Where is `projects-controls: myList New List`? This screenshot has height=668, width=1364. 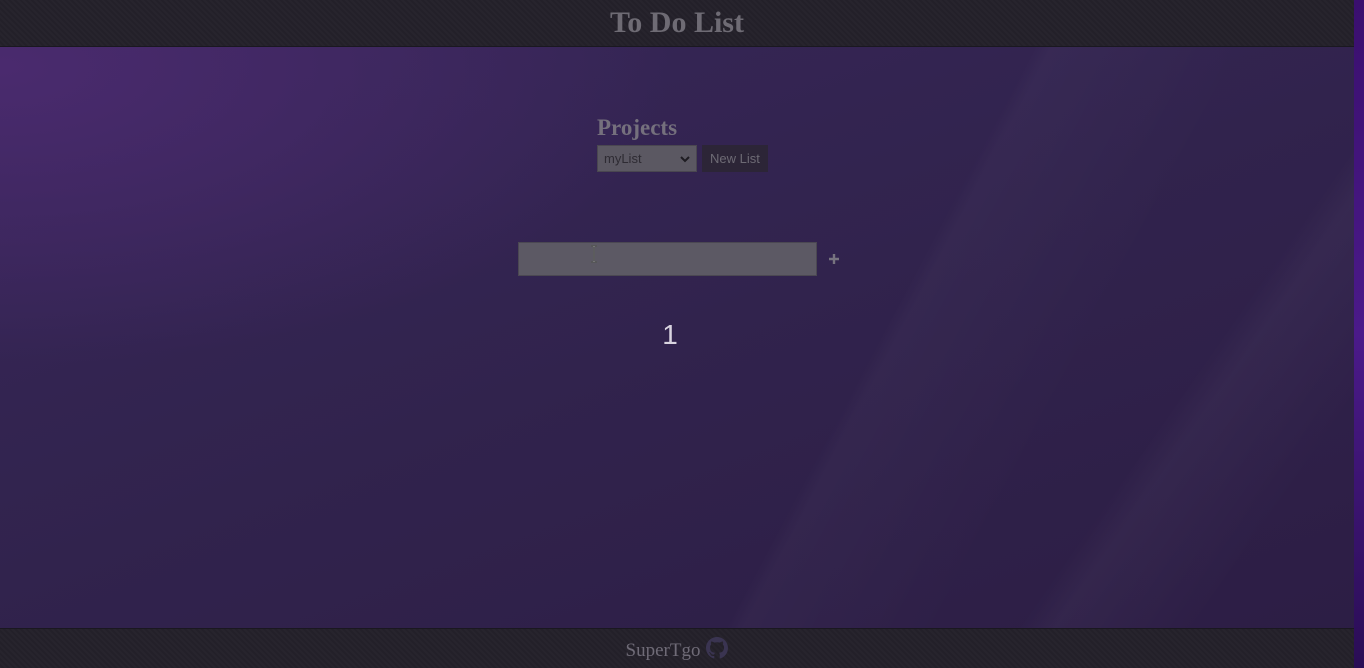 projects-controls: myList New List is located at coordinates (682, 158).